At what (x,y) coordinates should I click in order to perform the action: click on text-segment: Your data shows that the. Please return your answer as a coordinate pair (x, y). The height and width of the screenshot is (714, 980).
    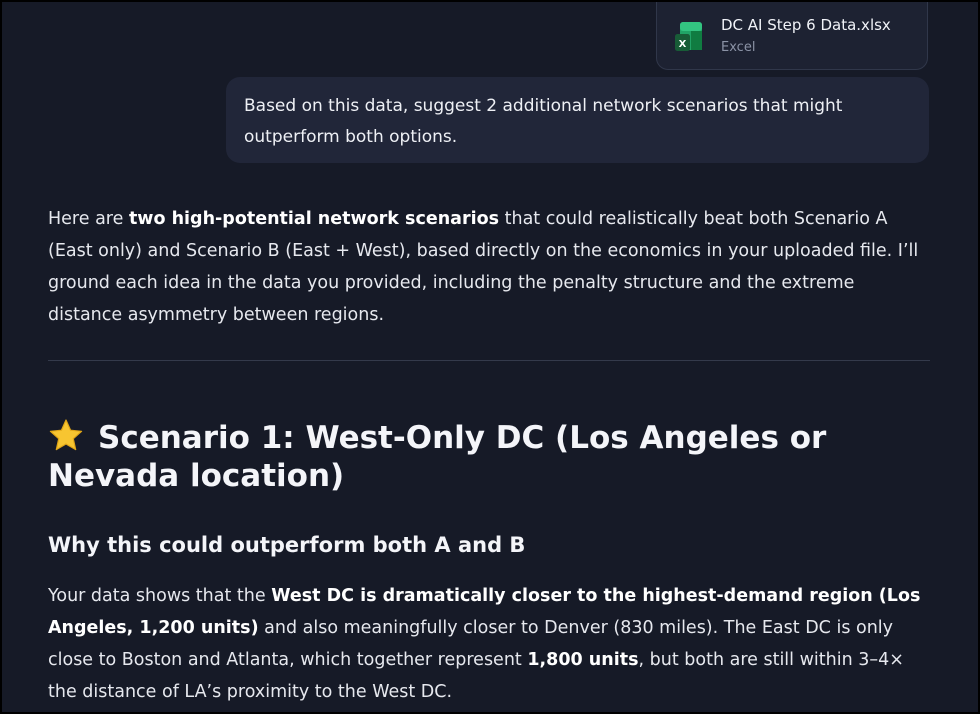
    Looking at the image, I should click on (160, 596).